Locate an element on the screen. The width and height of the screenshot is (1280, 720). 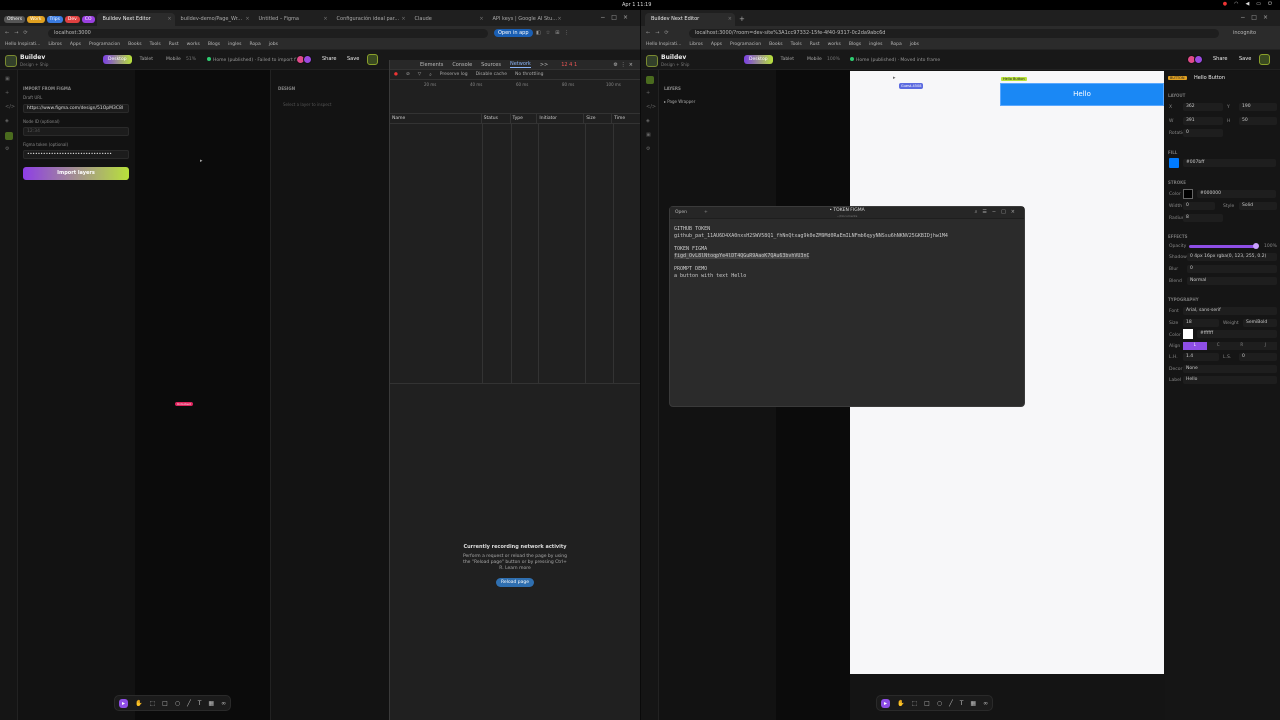
browser-actions-icon: ◧☆⊞⋮ is located at coordinates (555, 33).